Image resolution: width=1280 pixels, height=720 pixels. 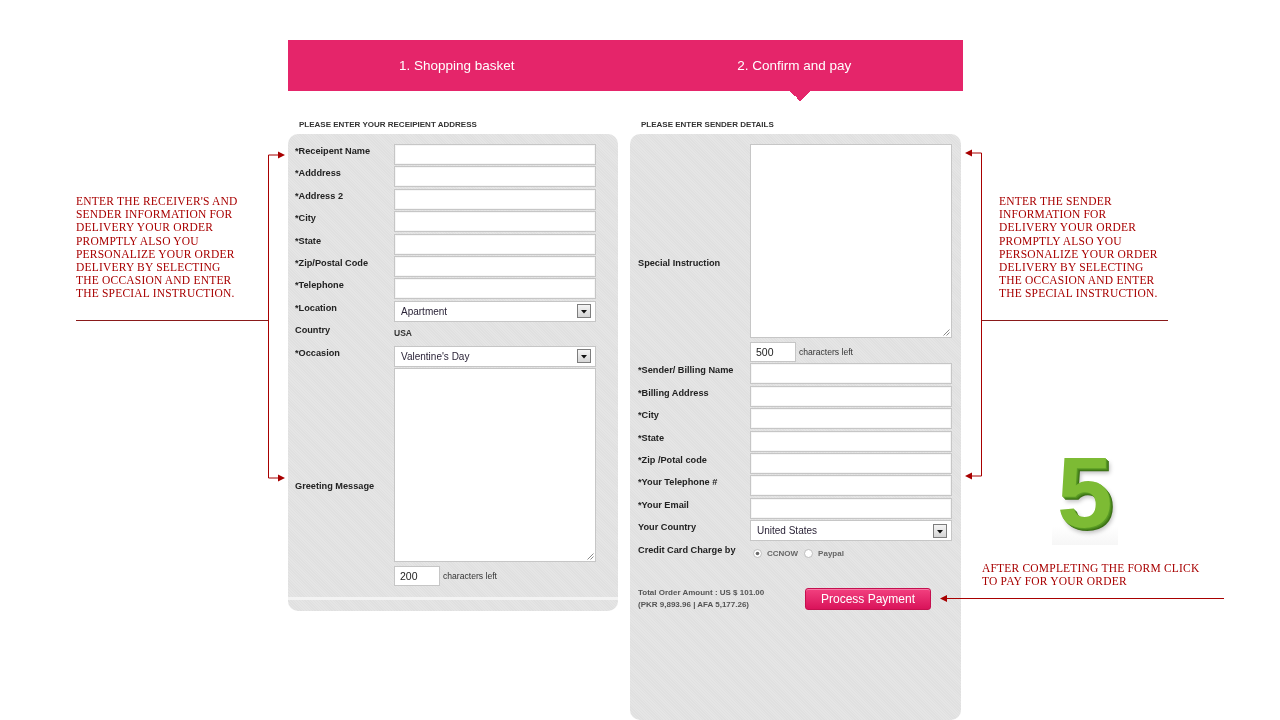 What do you see at coordinates (687, 549) in the screenshot?
I see `field-label: Credit Card Charge by` at bounding box center [687, 549].